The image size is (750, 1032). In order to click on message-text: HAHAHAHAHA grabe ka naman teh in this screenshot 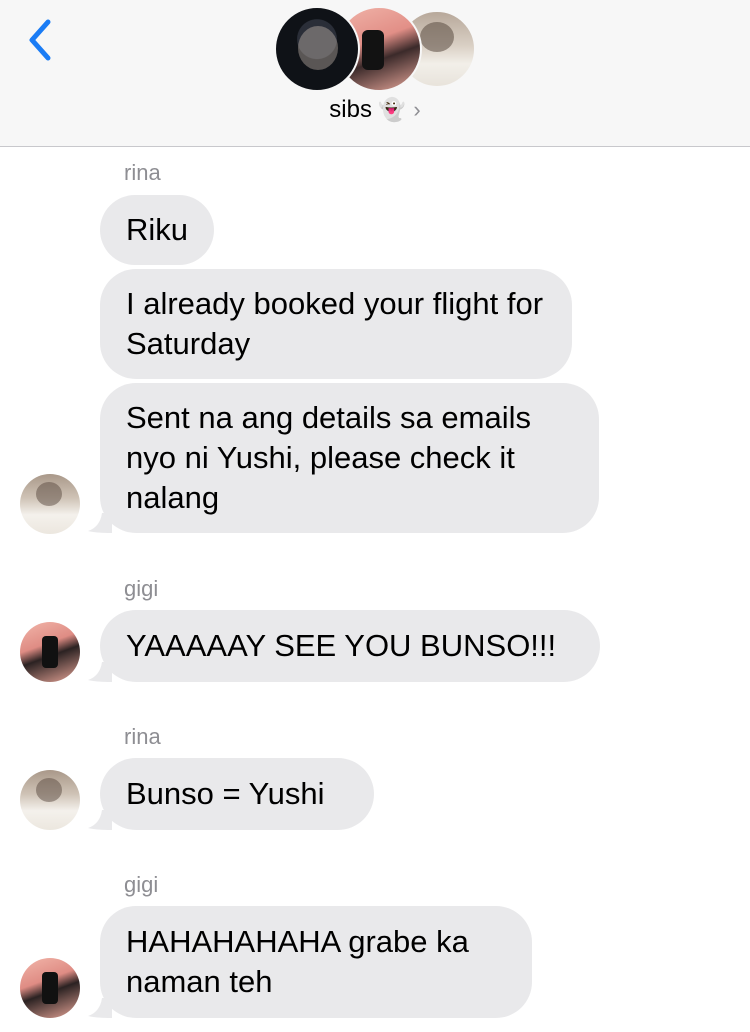, I will do `click(297, 961)`.